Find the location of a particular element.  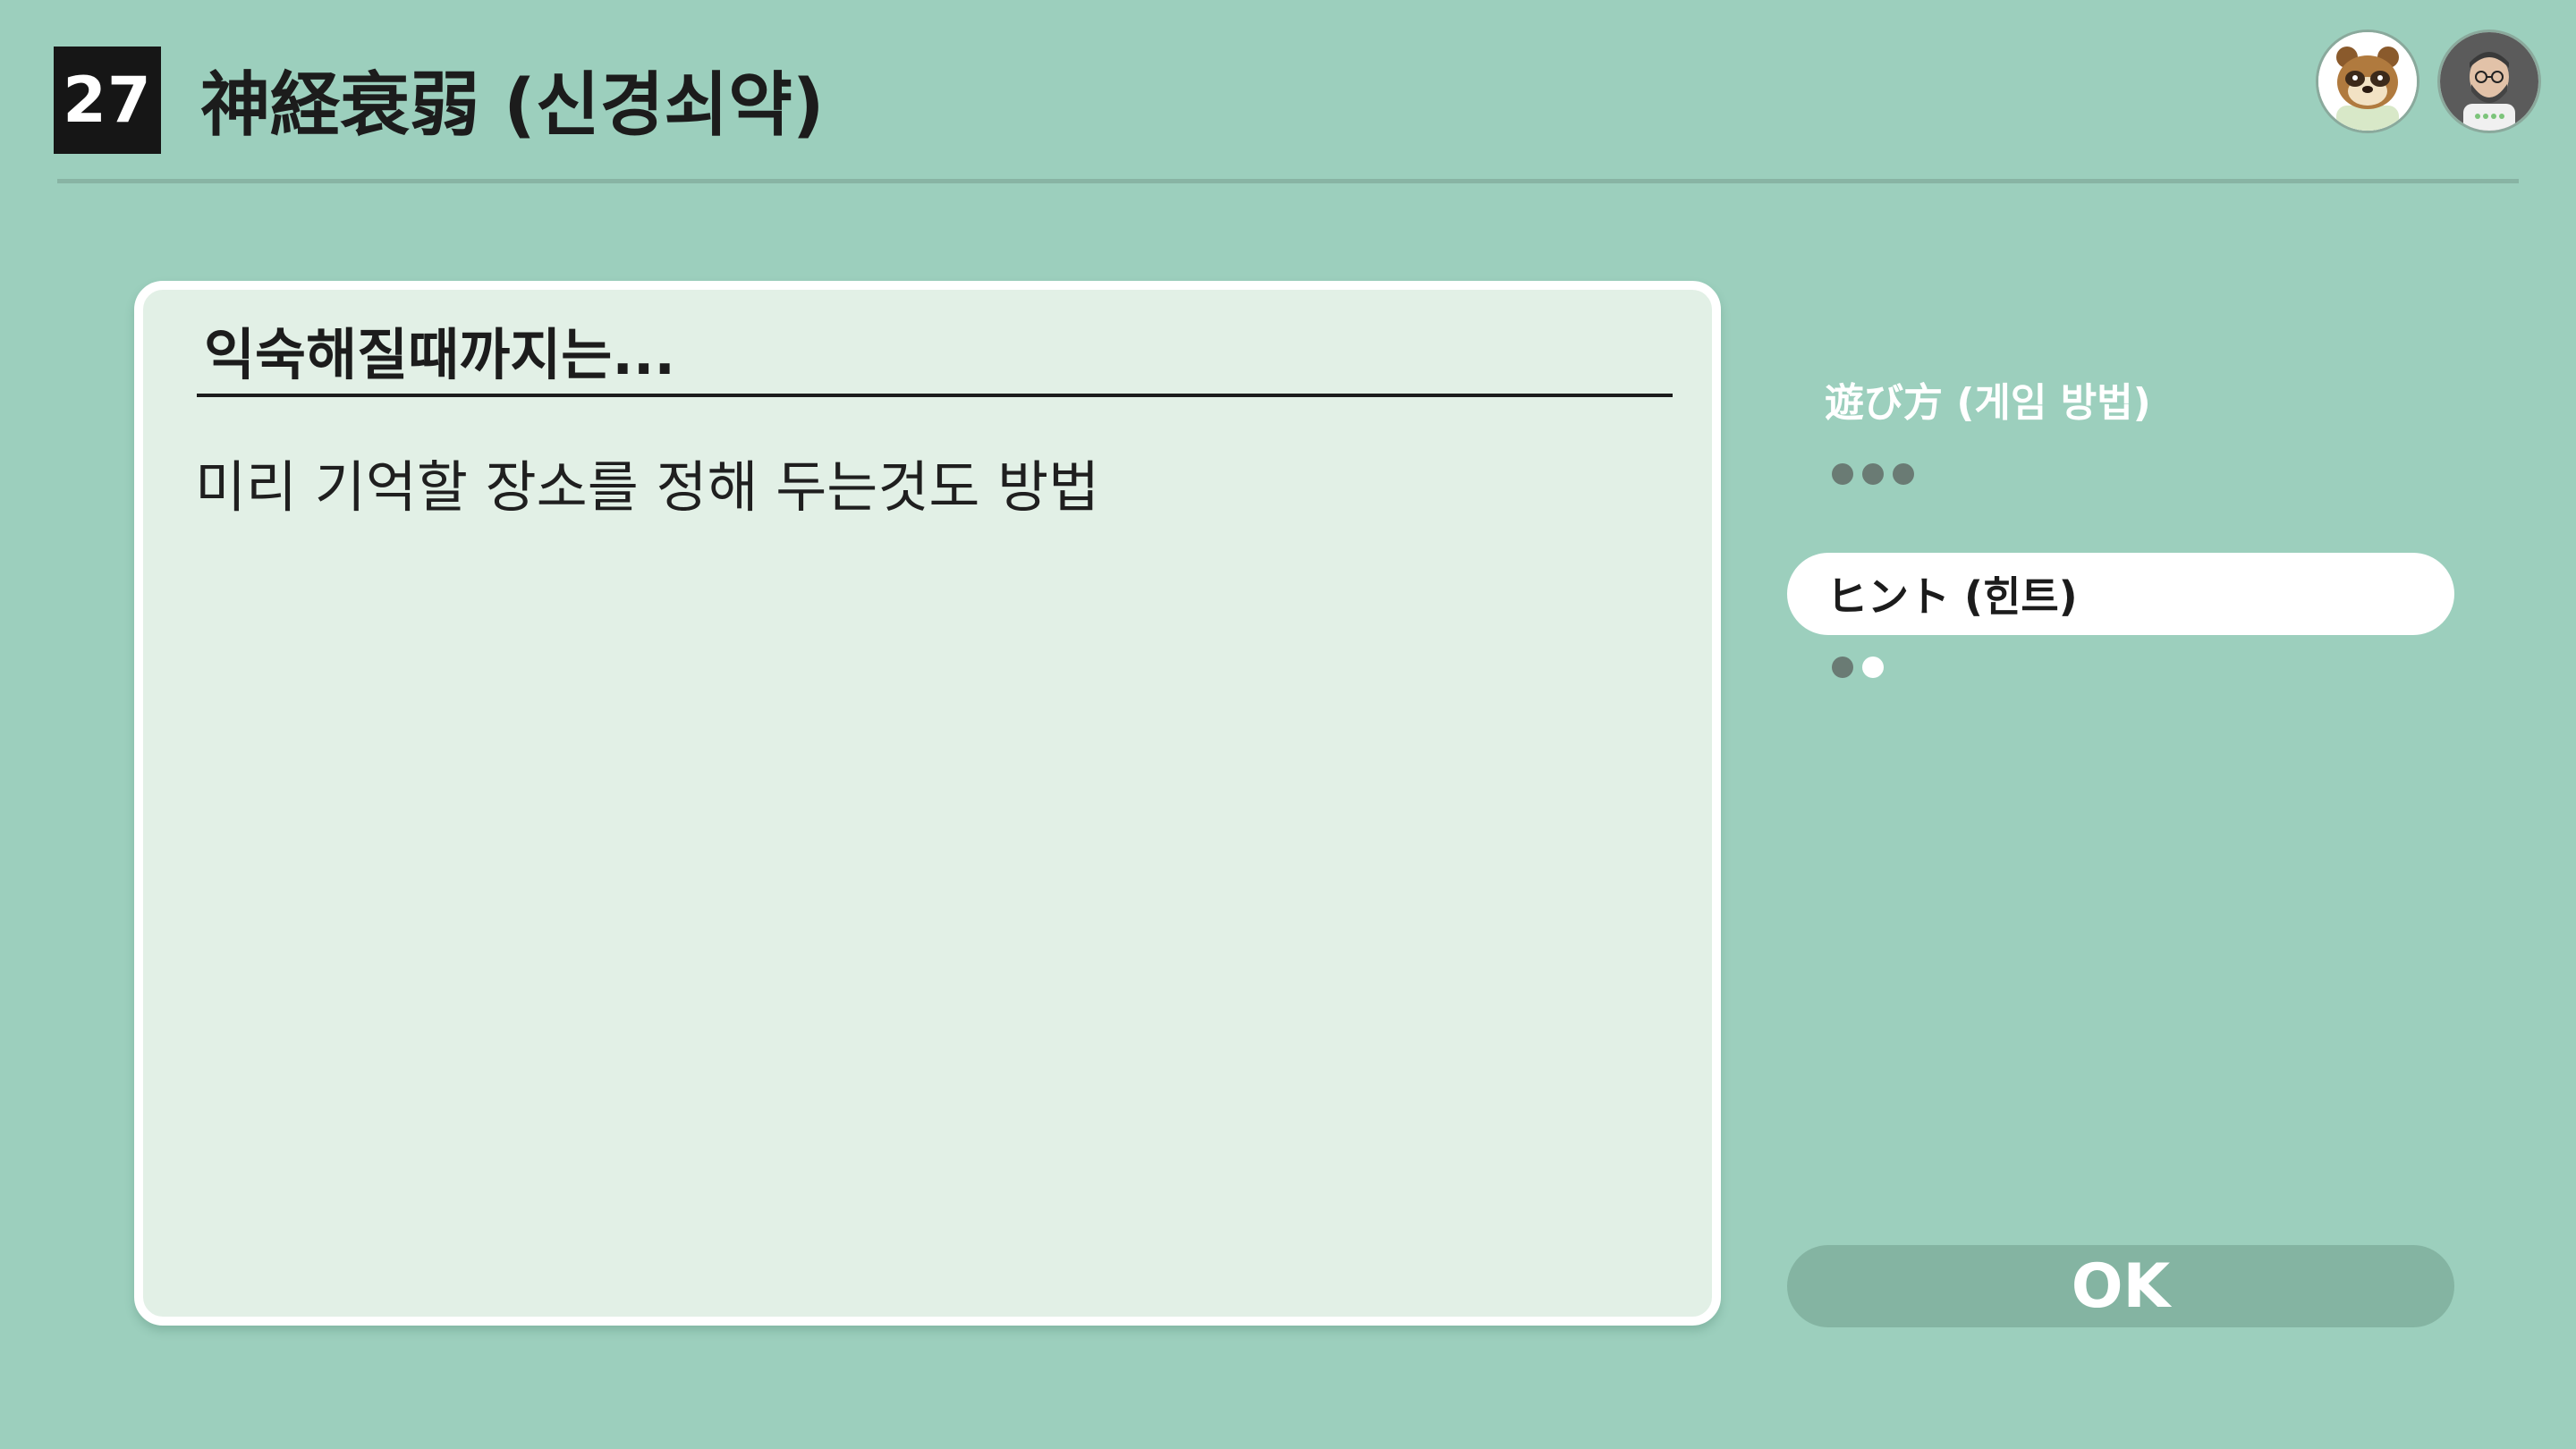

hint-menu-item: ヒント (힌트) is located at coordinates (2120, 594).